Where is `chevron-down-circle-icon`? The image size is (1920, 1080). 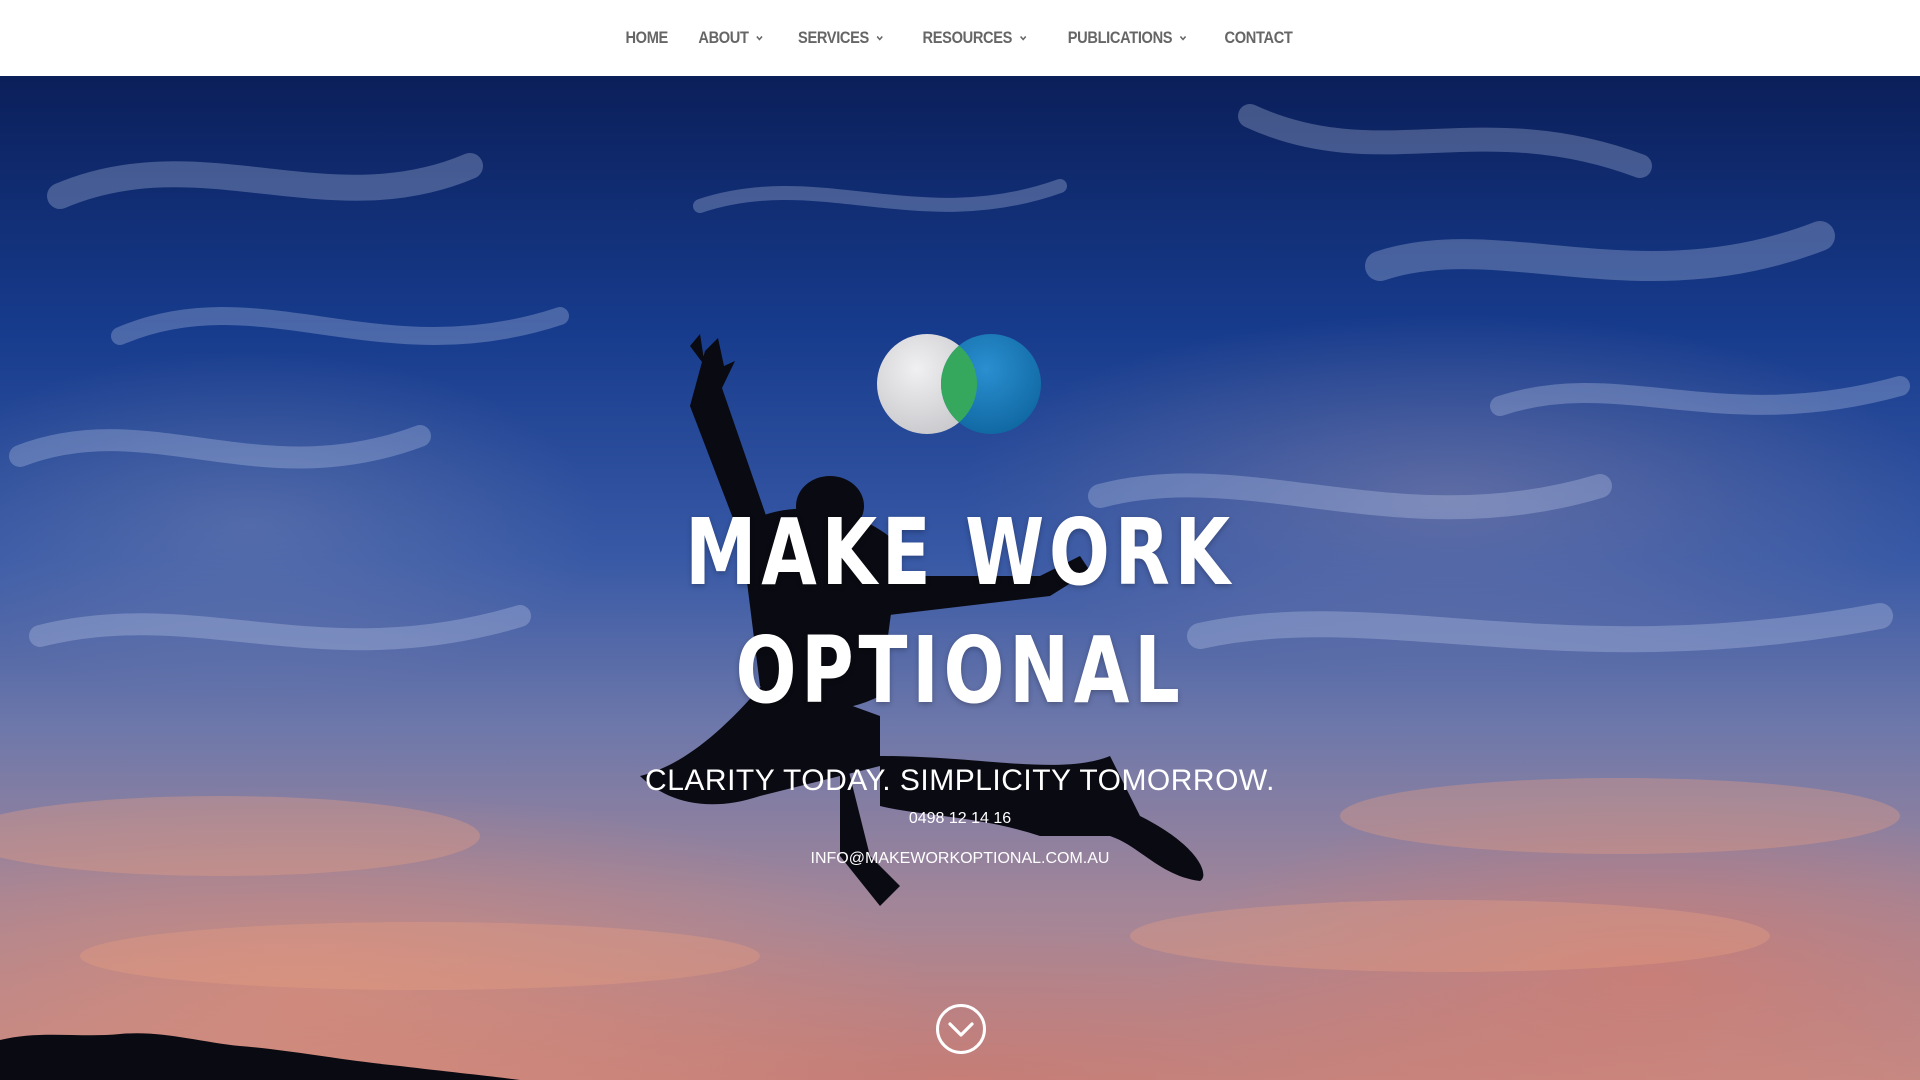 chevron-down-circle-icon is located at coordinates (961, 1029).